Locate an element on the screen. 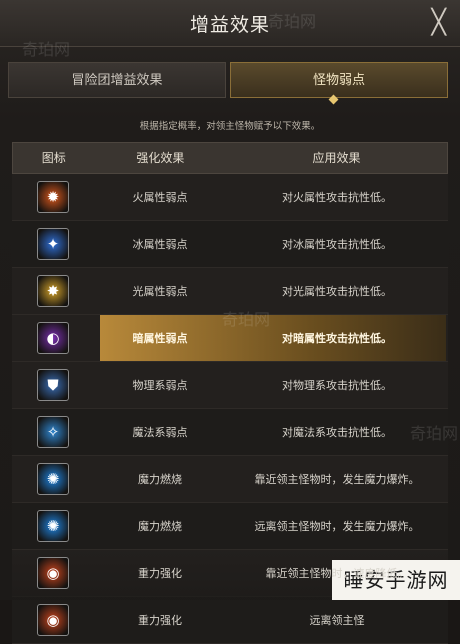  apply-label: 远离领主怪物时，发生魔力爆炸。 is located at coordinates (337, 526).